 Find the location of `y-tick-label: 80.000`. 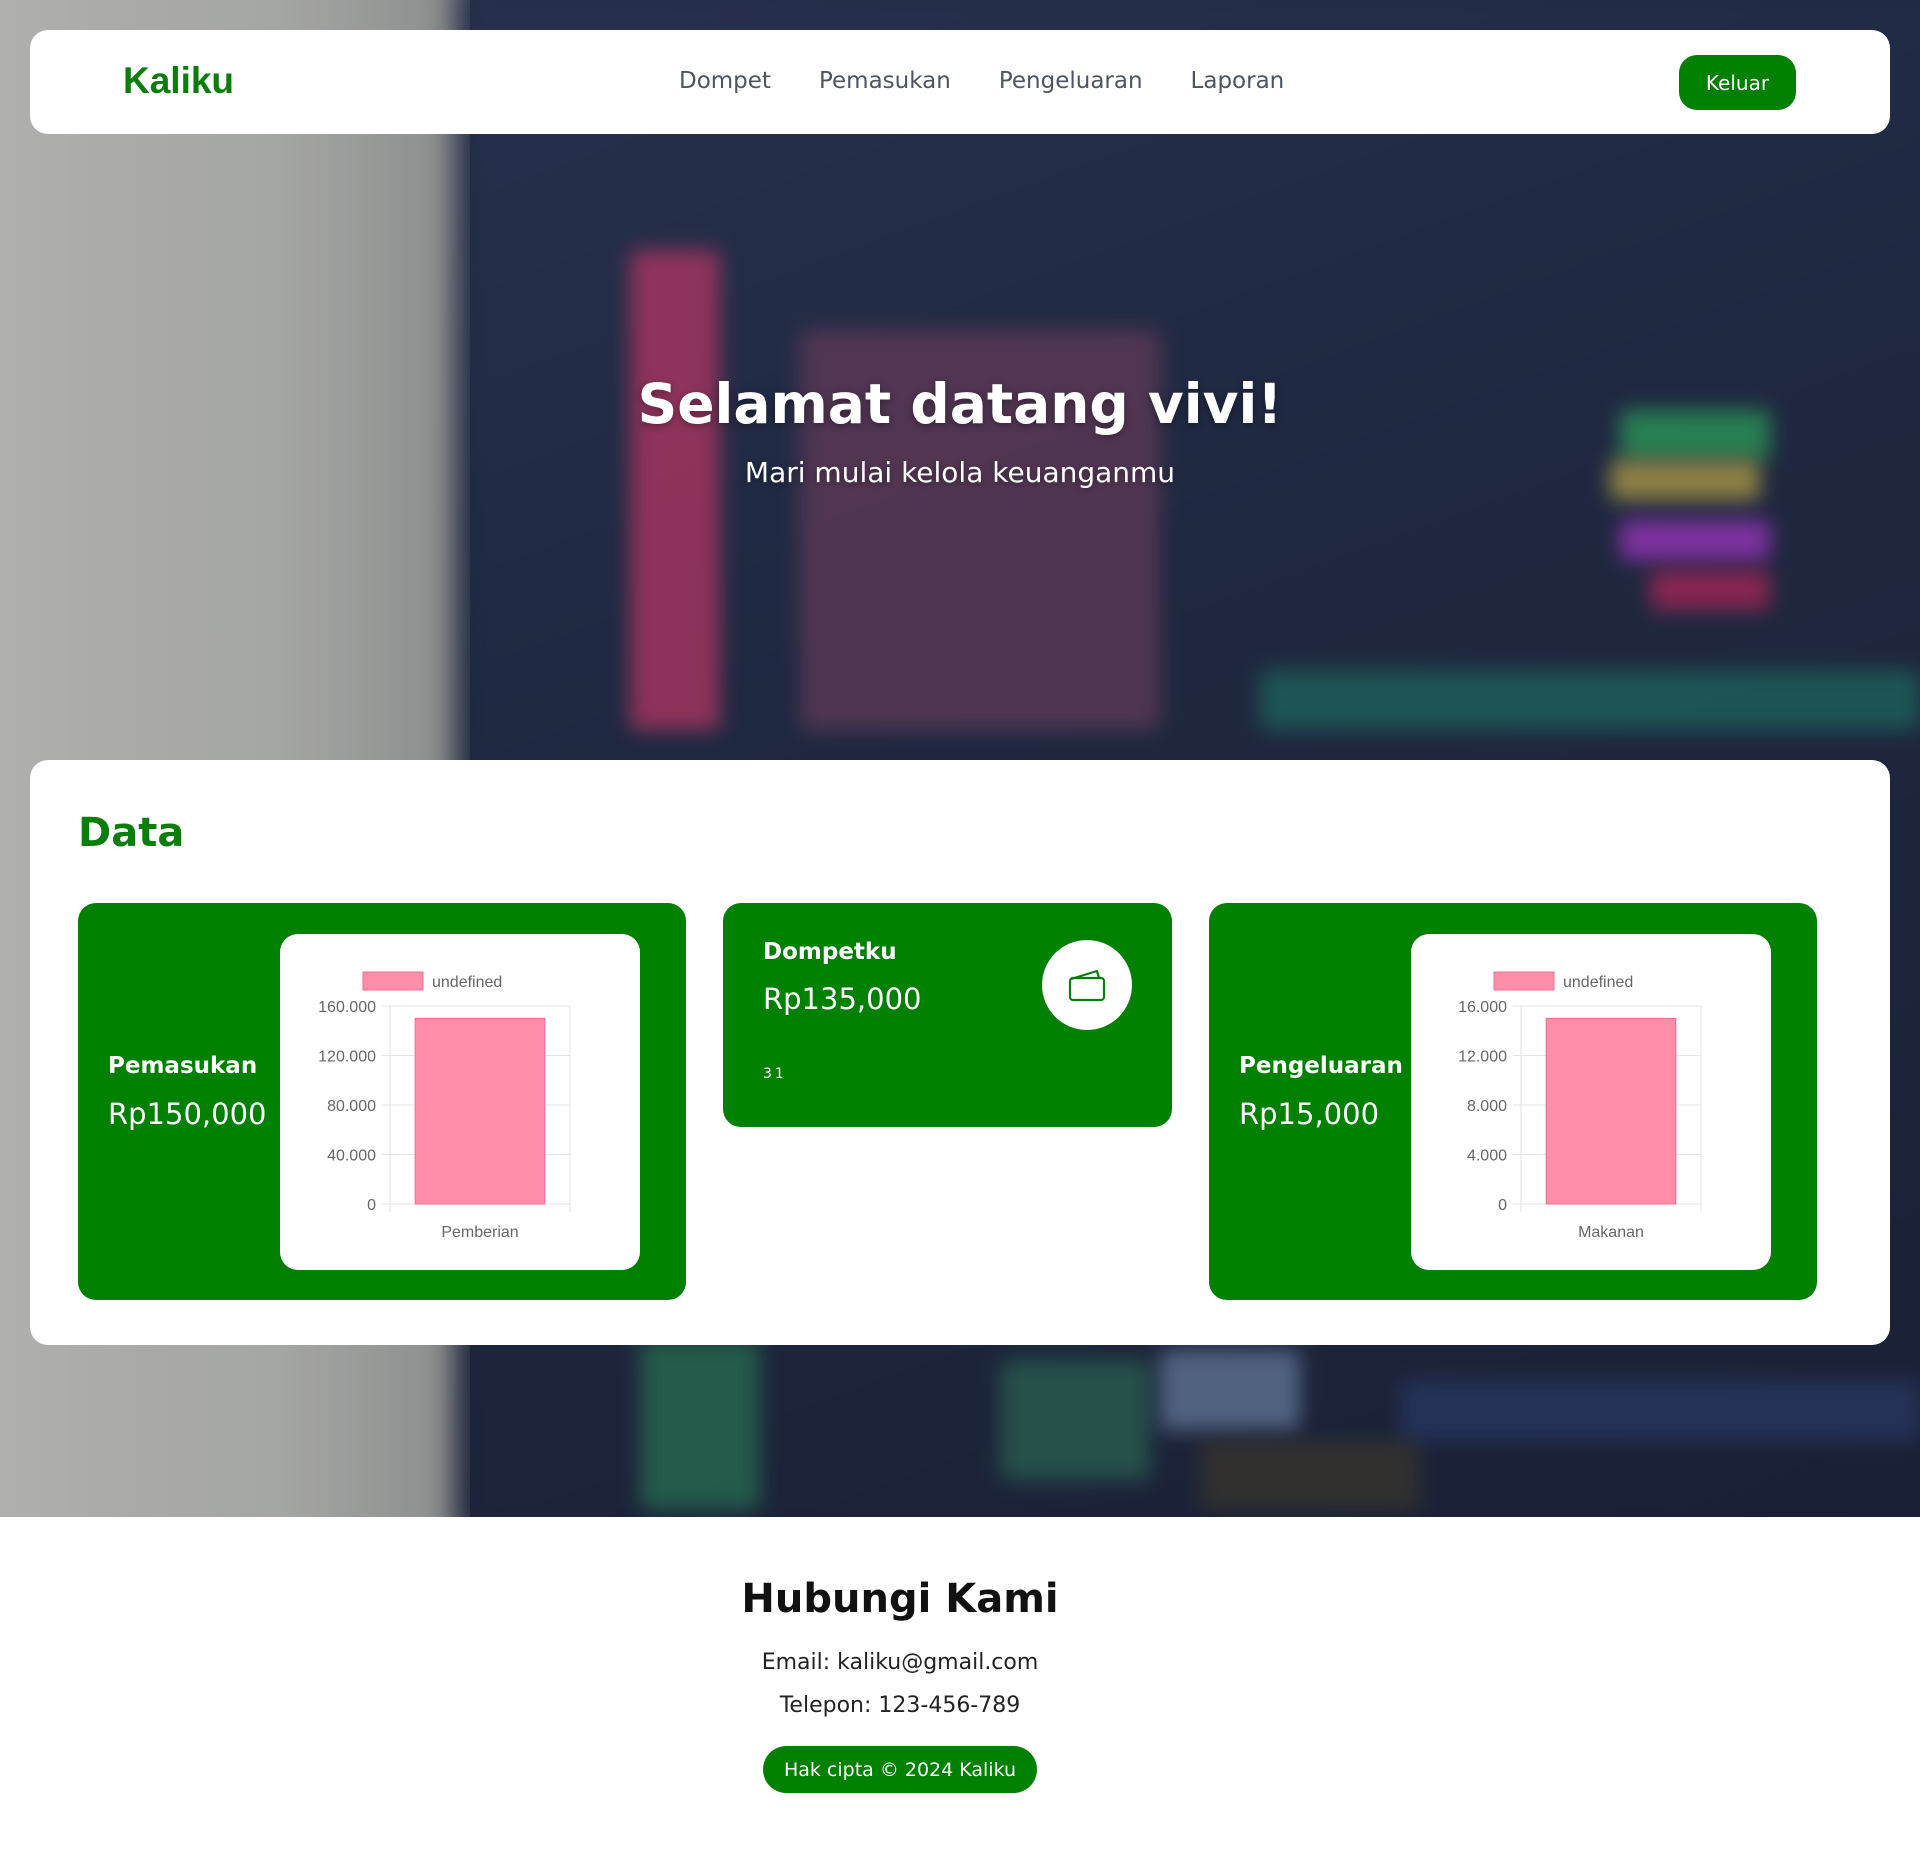

y-tick-label: 80.000 is located at coordinates (351, 1106).